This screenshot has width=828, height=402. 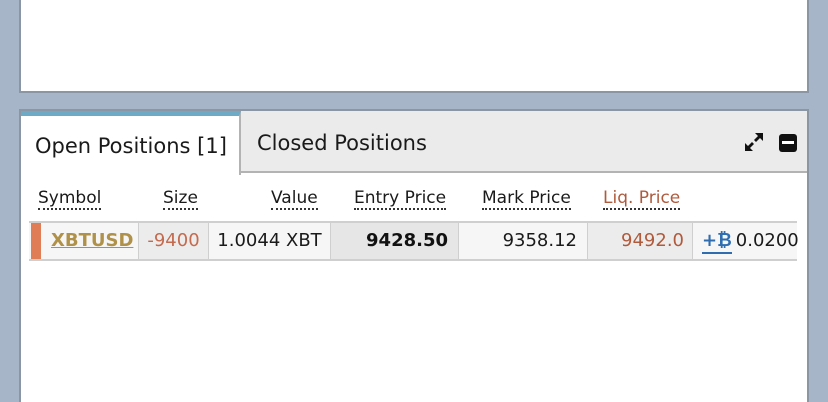 I want to click on tab-closed-positions: Closed Positions, so click(x=342, y=142).